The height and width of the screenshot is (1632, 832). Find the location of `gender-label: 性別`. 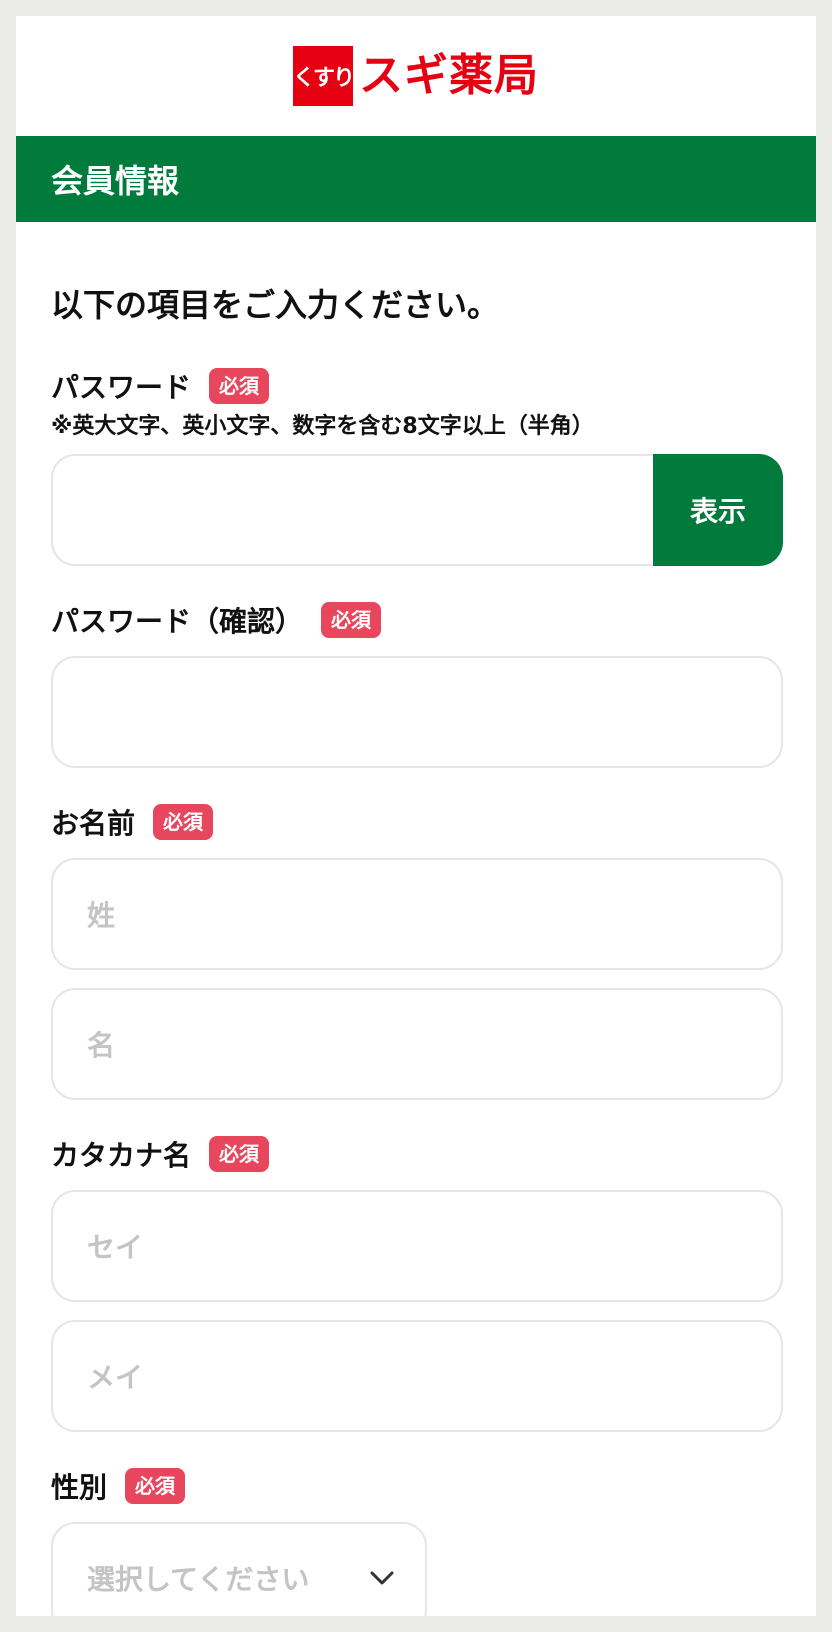

gender-label: 性別 is located at coordinates (79, 1487).